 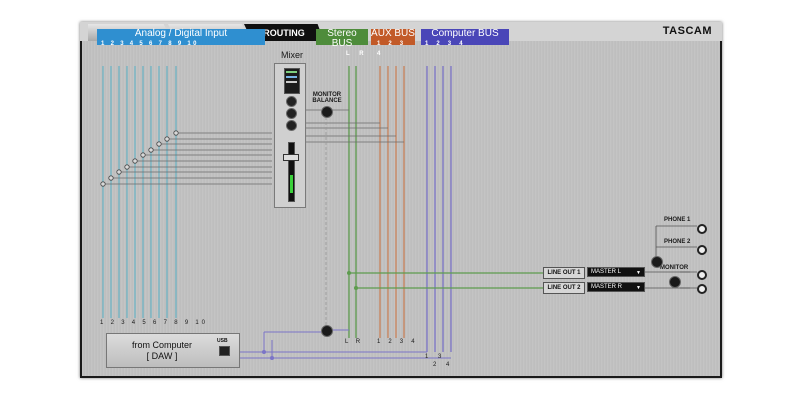 I want to click on line-out-1-node, so click(x=349, y=273).